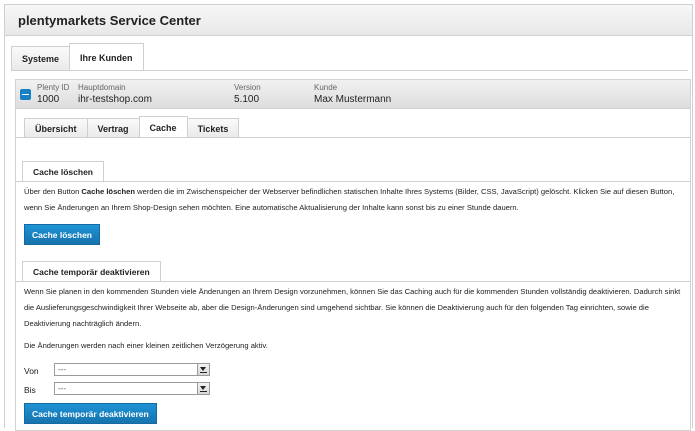  Describe the element at coordinates (115, 99) in the screenshot. I see `domain-value: ihr-testshop.com` at that location.